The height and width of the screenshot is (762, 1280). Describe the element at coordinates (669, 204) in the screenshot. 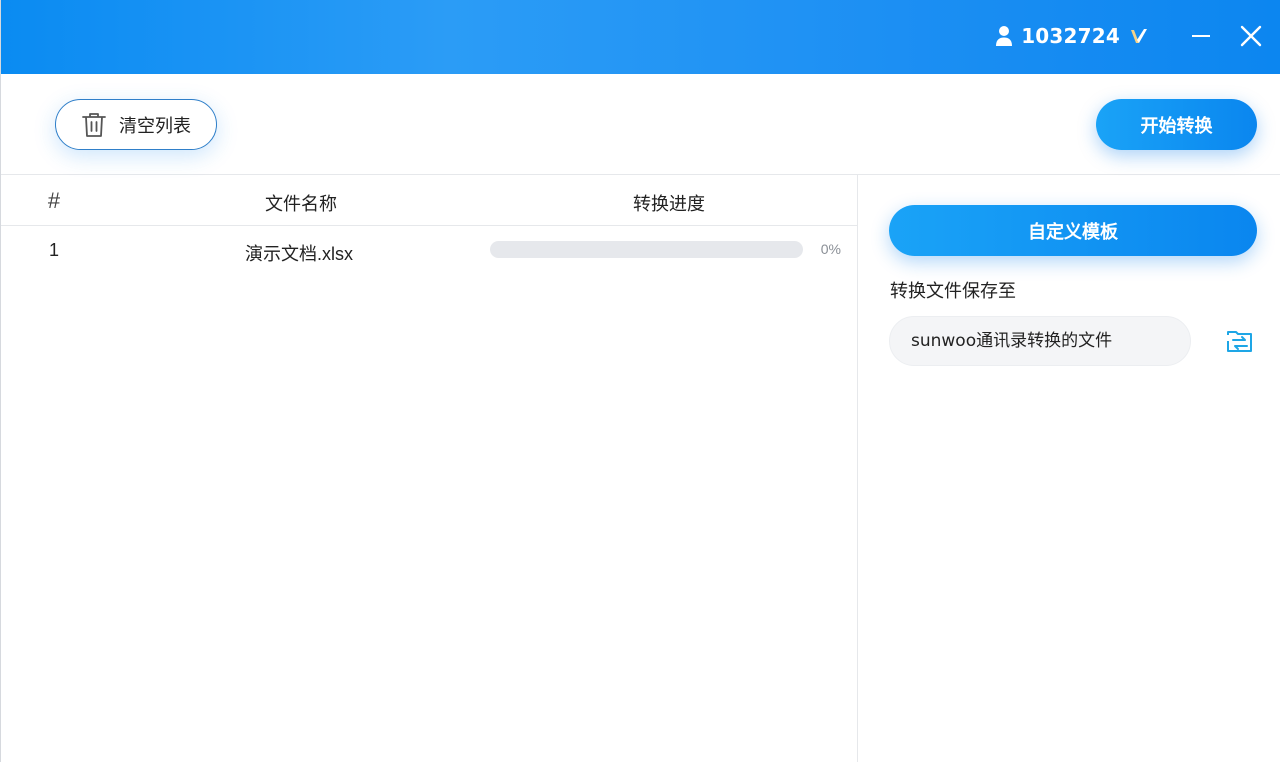

I see `column-header-progress: 转换进度` at that location.